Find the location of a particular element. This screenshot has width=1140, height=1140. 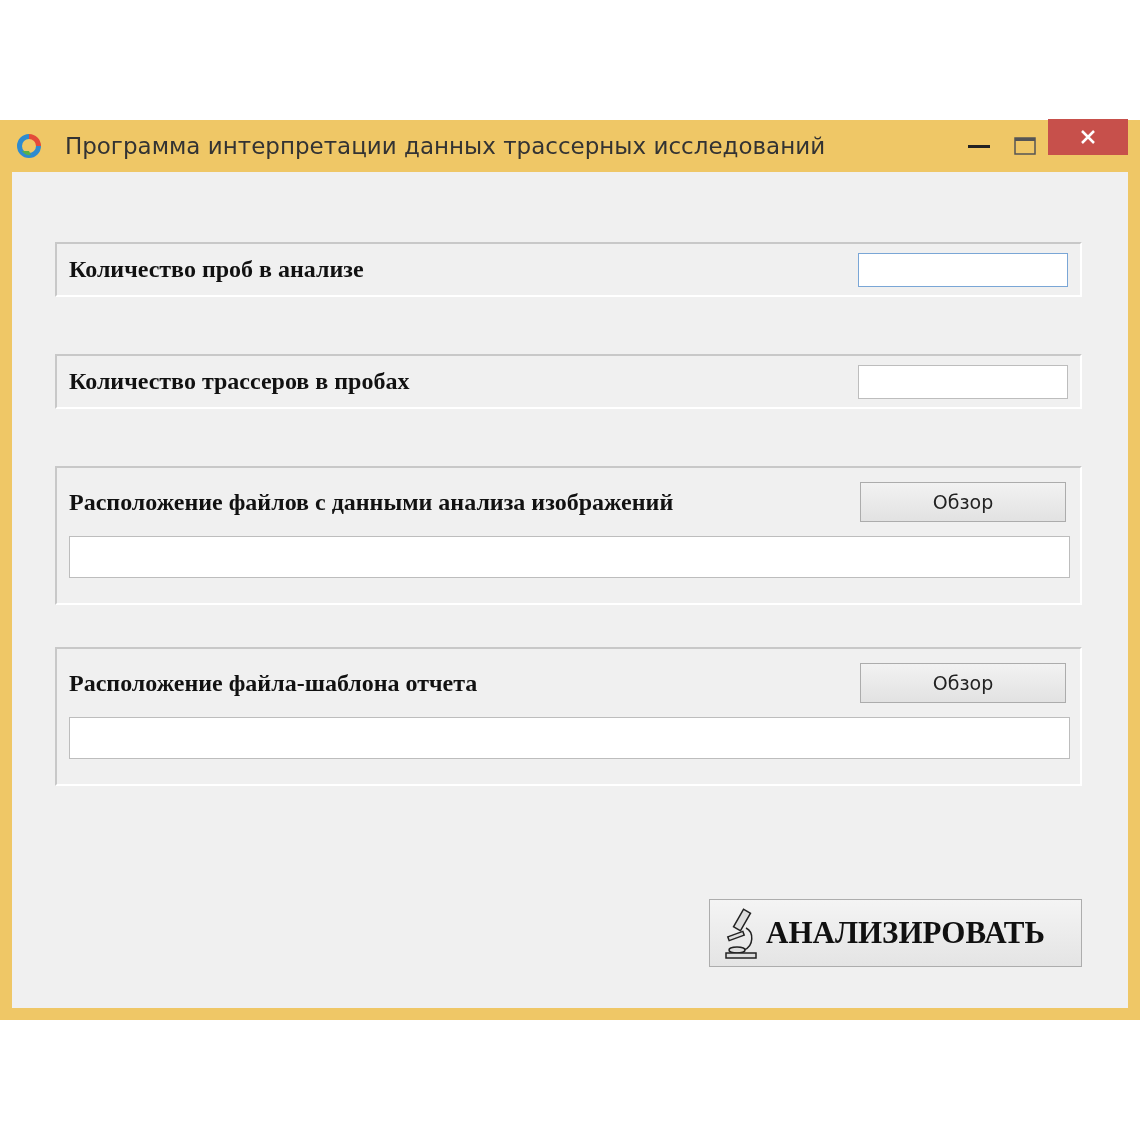

microscope-icon is located at coordinates (741, 933).